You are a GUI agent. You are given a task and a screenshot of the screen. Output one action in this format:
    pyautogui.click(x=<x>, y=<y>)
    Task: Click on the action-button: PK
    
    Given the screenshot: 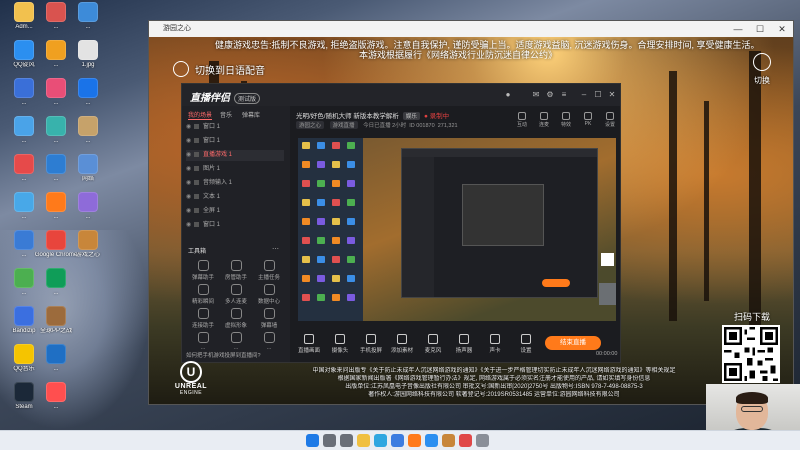 What is the action you would take?
    pyautogui.click(x=588, y=119)
    